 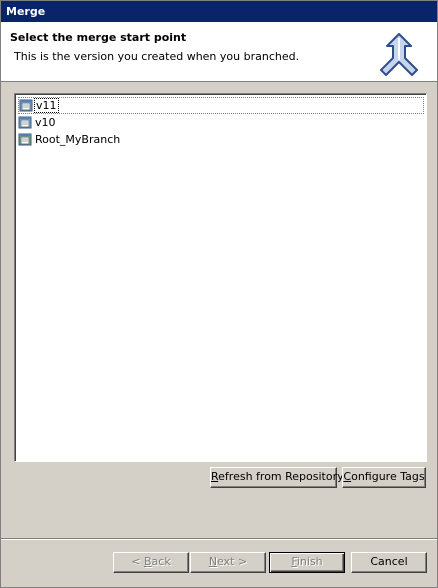 What do you see at coordinates (46, 105) in the screenshot?
I see `tag-list-item-label: v11` at bounding box center [46, 105].